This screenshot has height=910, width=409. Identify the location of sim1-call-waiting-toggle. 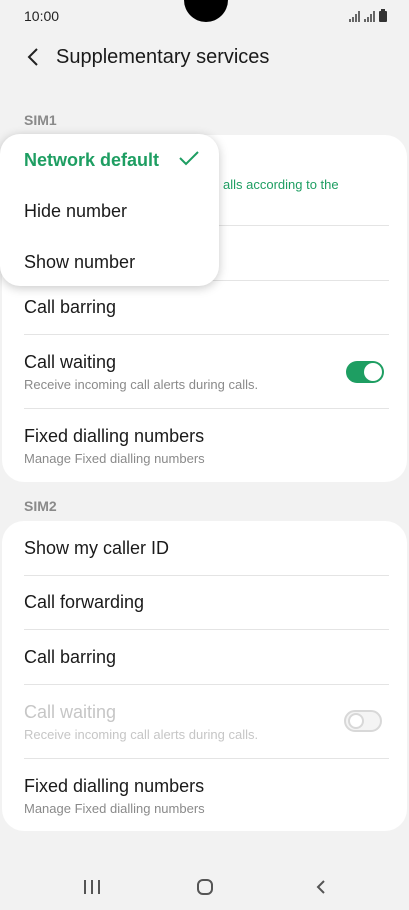
(365, 372).